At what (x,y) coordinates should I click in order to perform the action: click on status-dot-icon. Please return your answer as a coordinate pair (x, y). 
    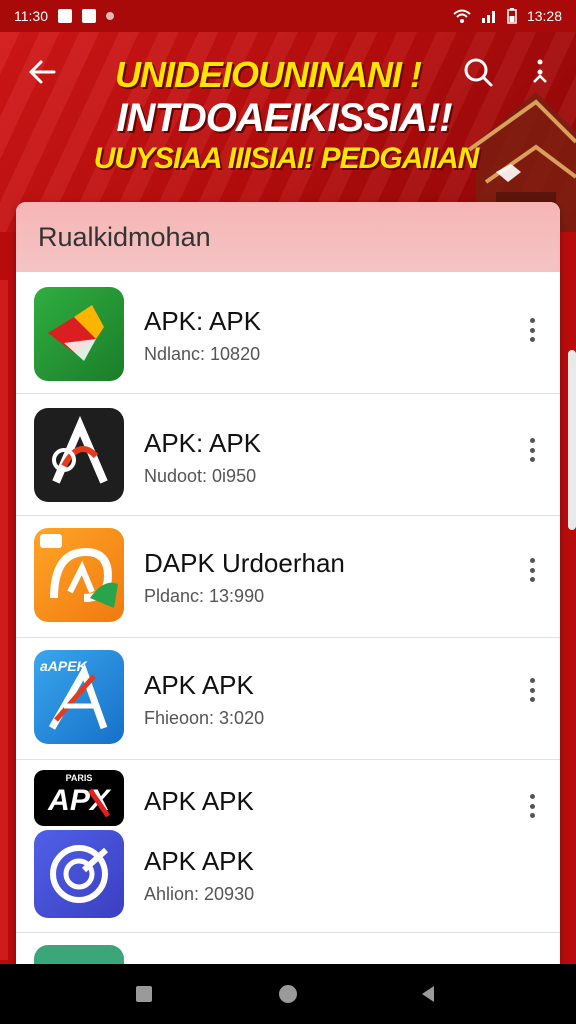
    Looking at the image, I should click on (110, 16).